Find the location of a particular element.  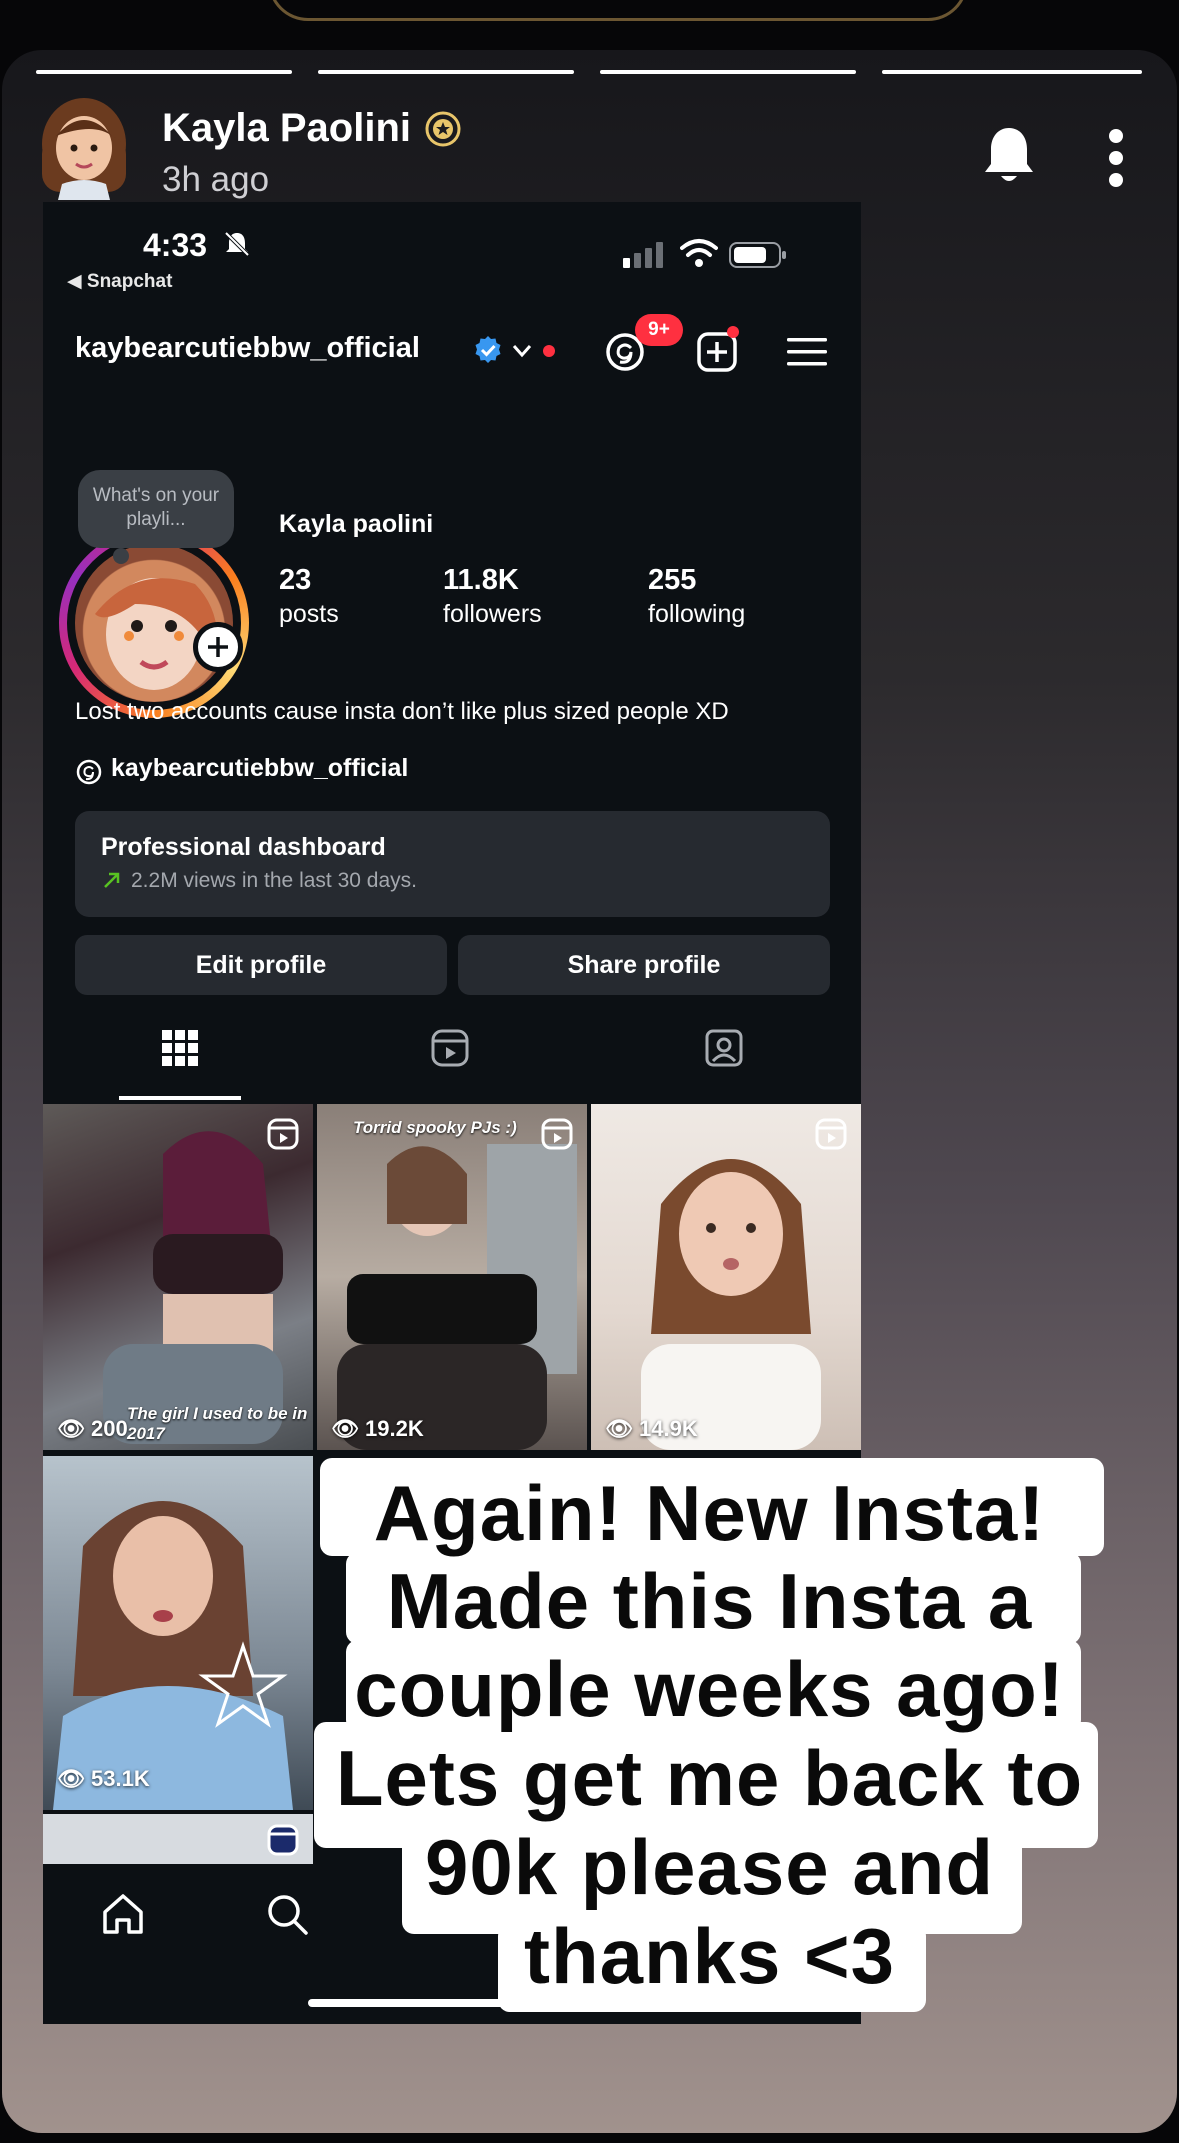

plus-icon is located at coordinates (218, 647).